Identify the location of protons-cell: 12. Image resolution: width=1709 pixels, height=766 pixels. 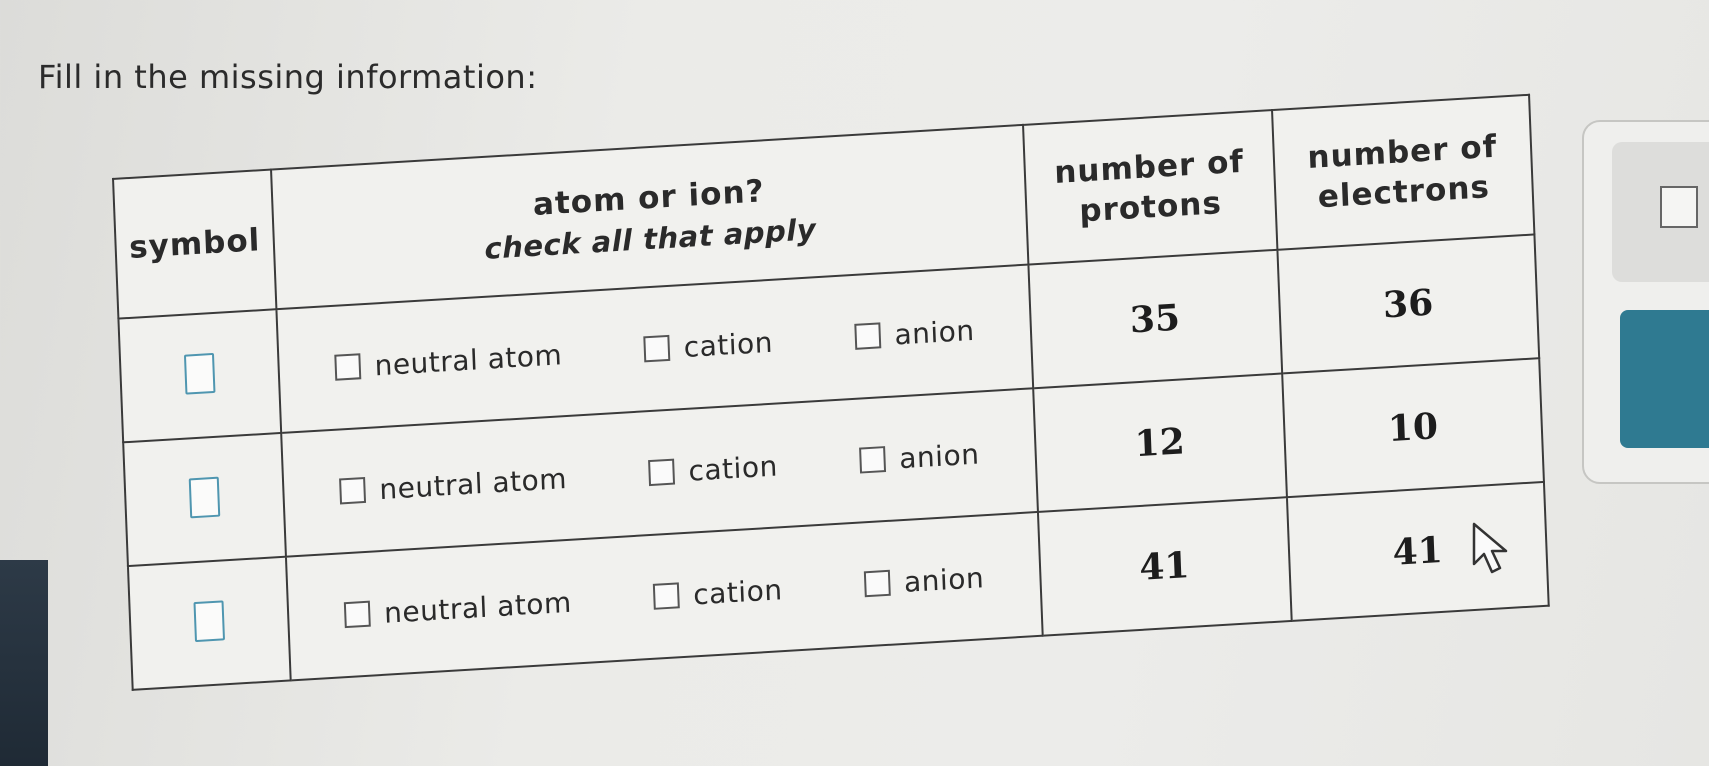
(1159, 443).